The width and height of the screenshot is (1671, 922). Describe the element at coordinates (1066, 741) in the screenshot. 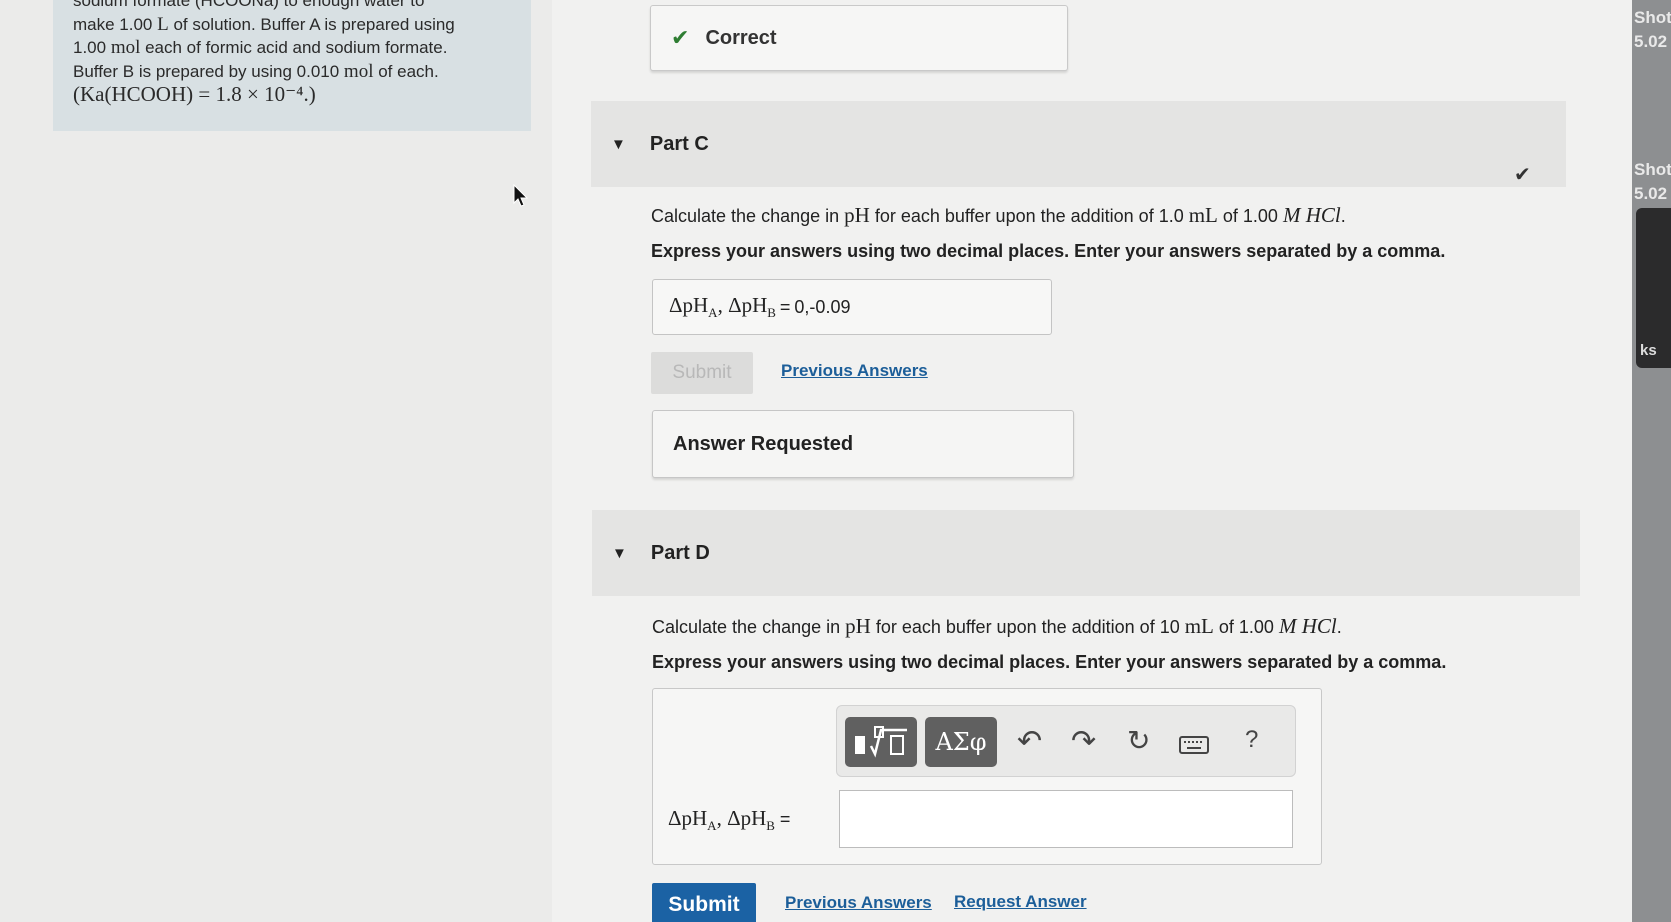

I see `math-toolbar: ΑΣφ ↶ ↷ ↻ ?` at that location.